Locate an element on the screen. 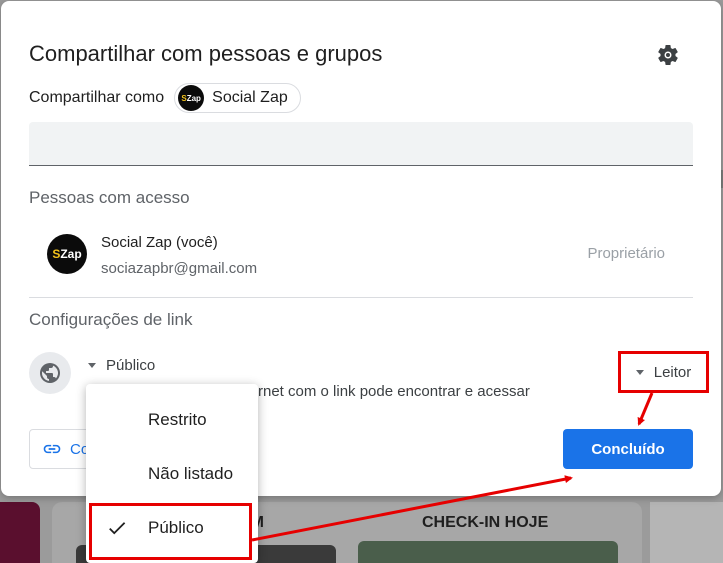 The image size is (723, 563). general-access-dropdown: Público is located at coordinates (121, 365).